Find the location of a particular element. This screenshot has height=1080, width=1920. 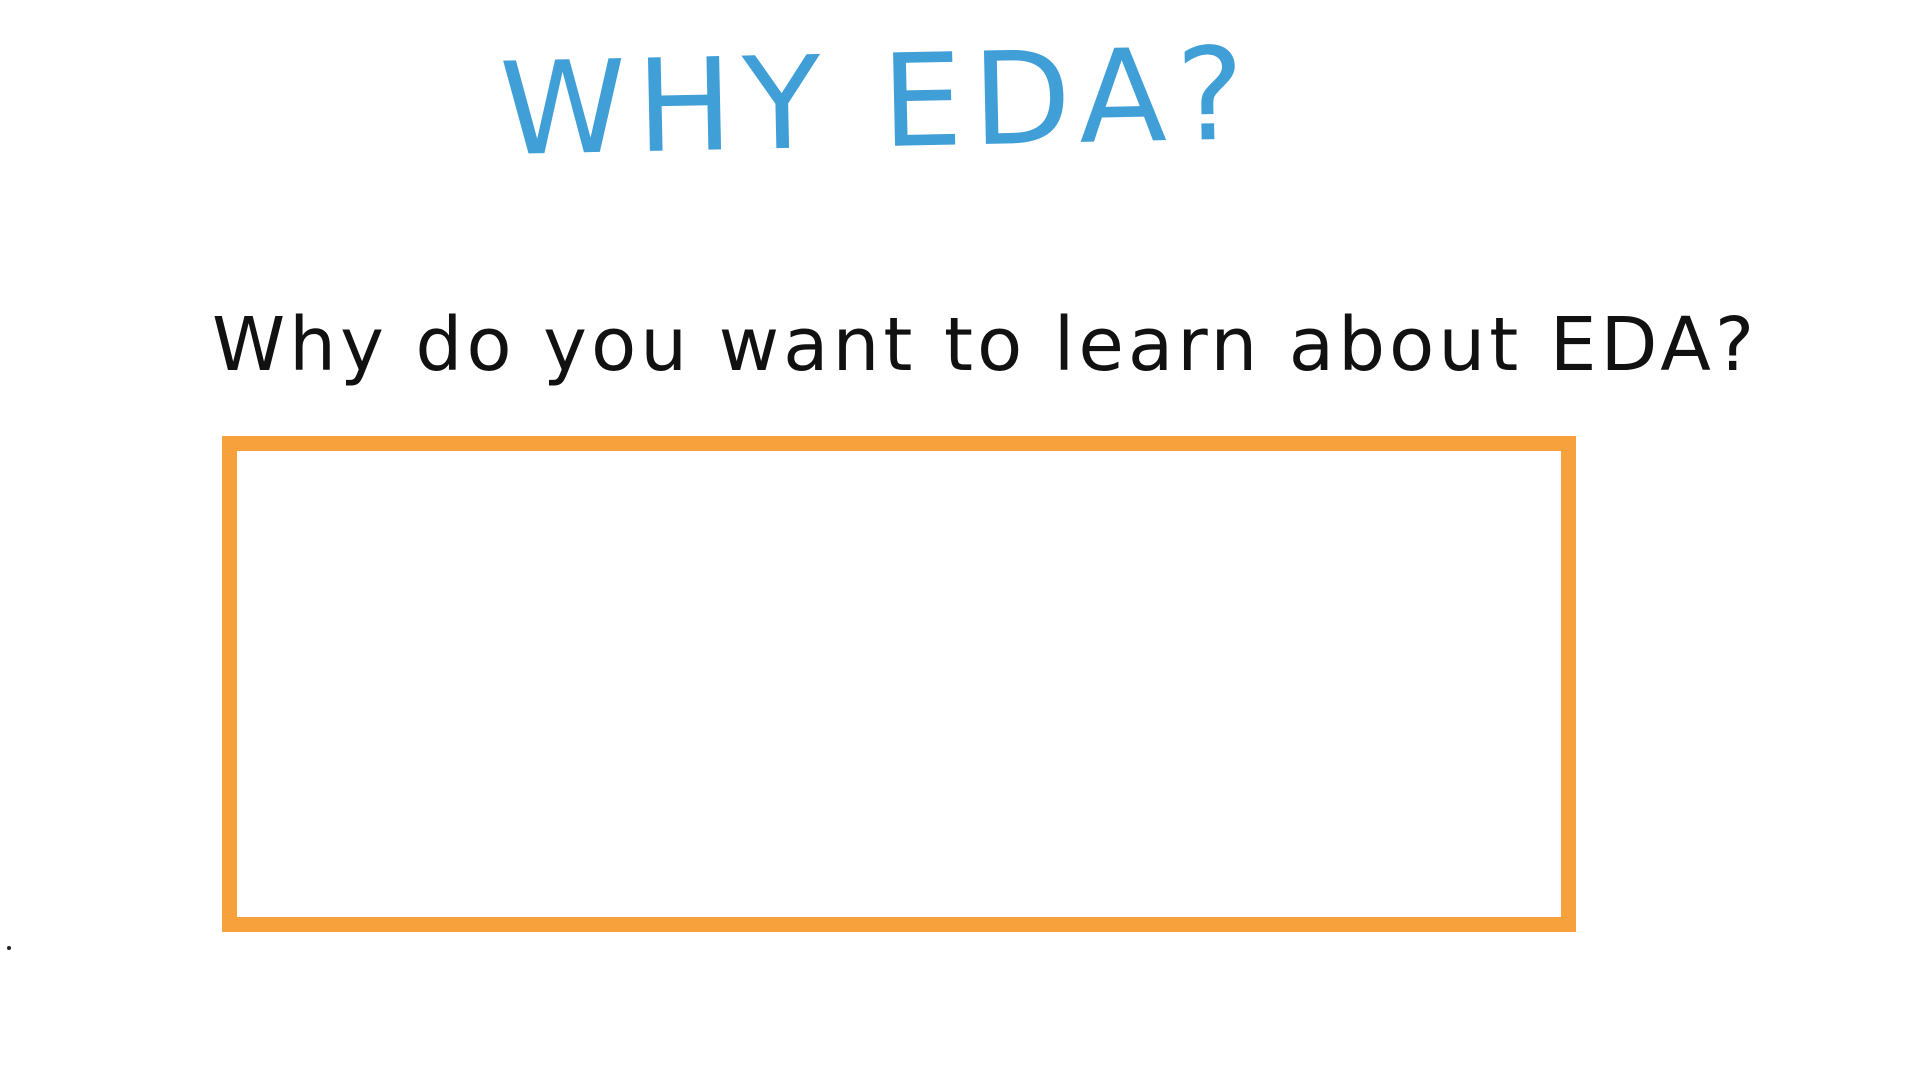

ink-speck is located at coordinates (9, 948).